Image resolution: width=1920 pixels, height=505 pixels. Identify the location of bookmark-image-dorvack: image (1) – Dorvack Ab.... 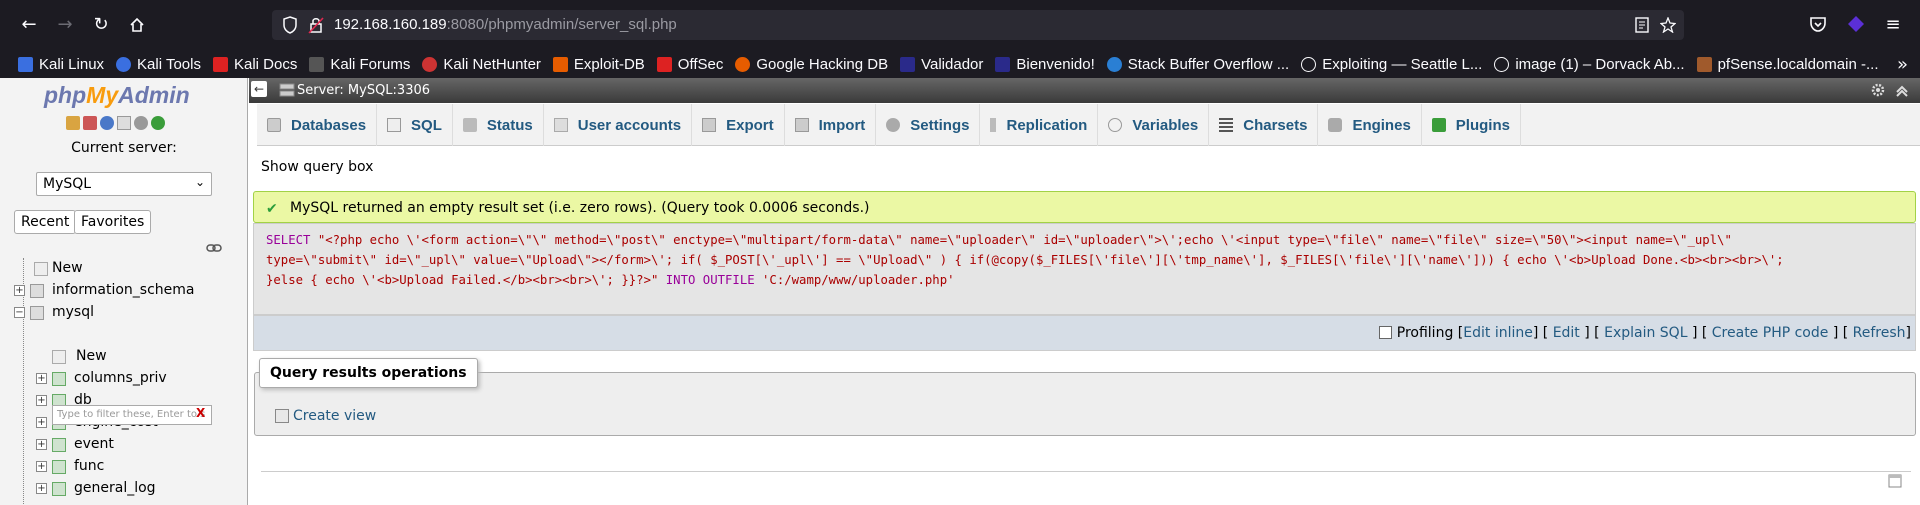
(1589, 64).